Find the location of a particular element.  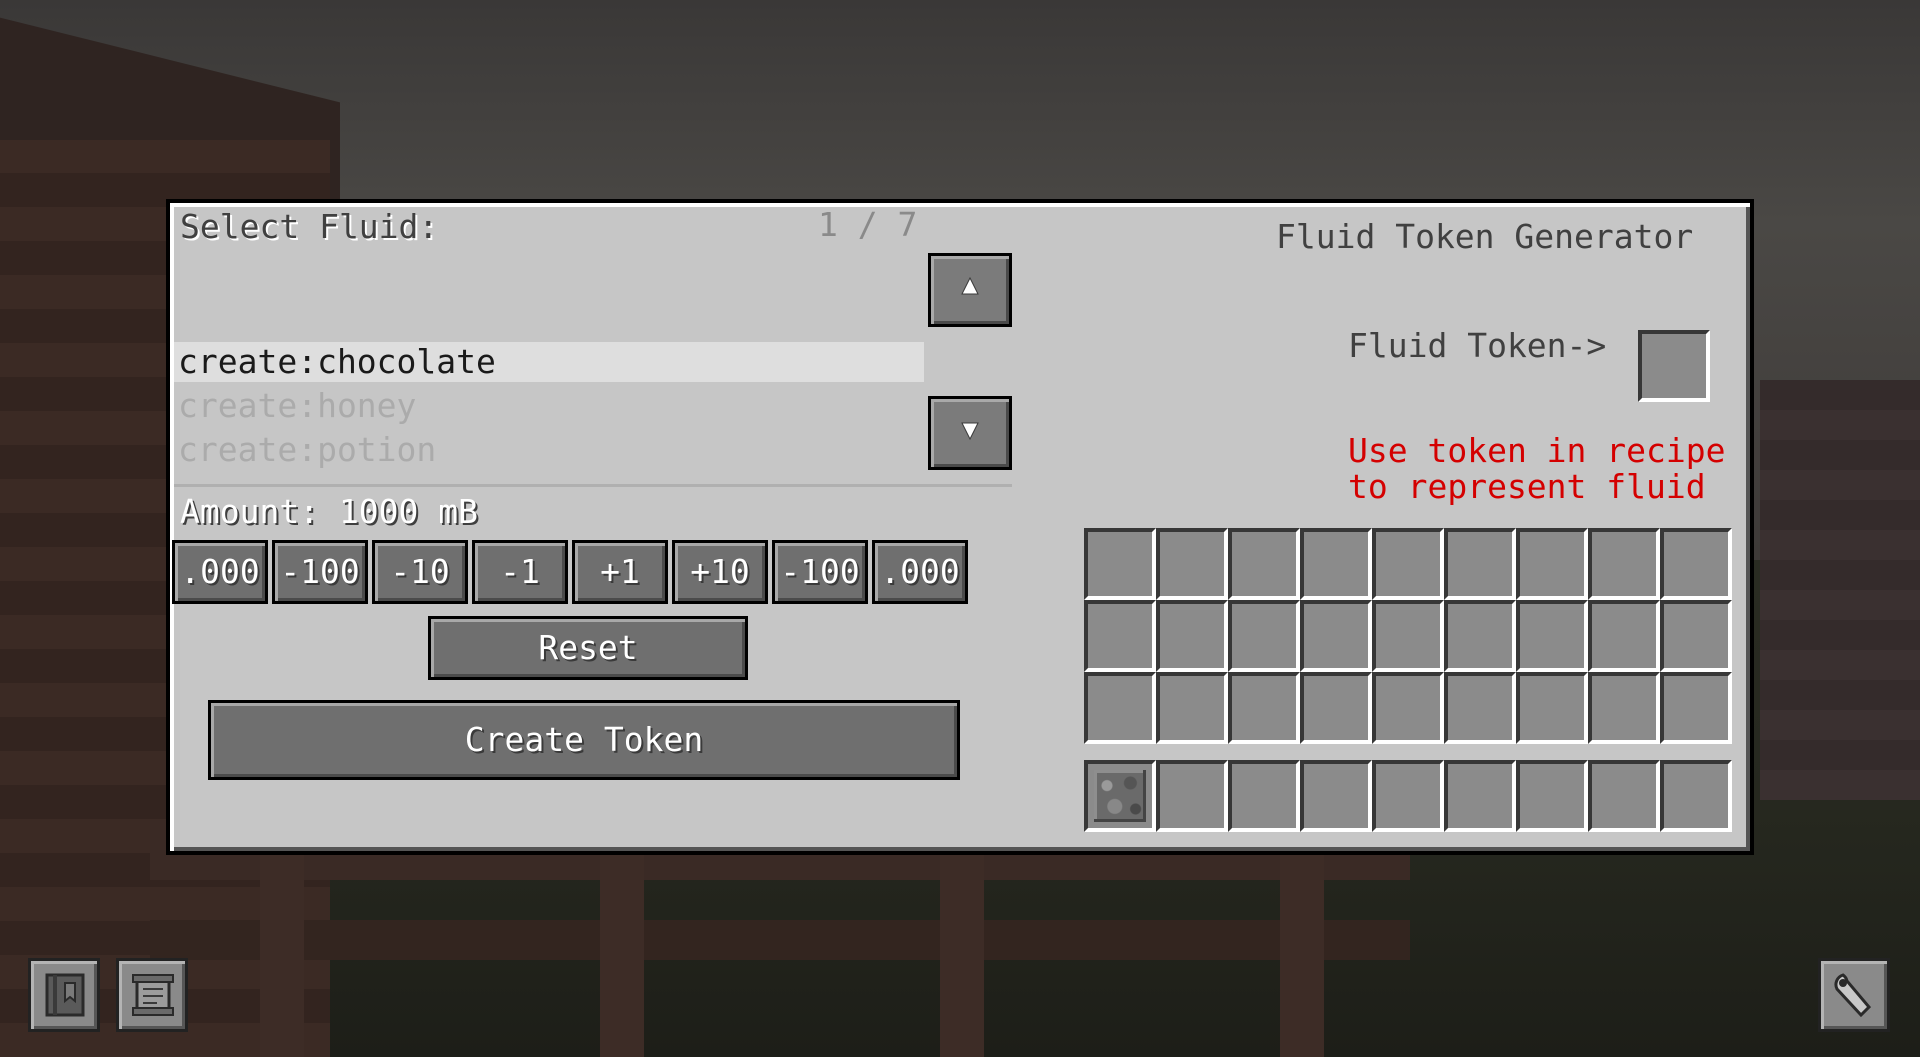

token-hint: Use token in recipe to represent fluid is located at coordinates (1537, 469).